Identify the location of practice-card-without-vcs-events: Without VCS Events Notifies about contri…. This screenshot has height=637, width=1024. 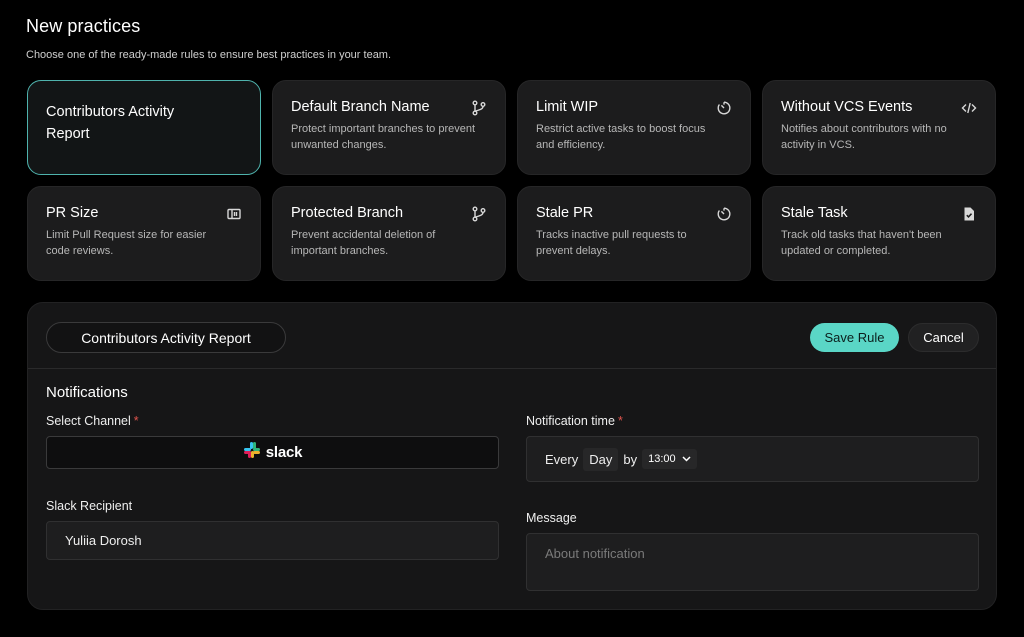
(879, 127).